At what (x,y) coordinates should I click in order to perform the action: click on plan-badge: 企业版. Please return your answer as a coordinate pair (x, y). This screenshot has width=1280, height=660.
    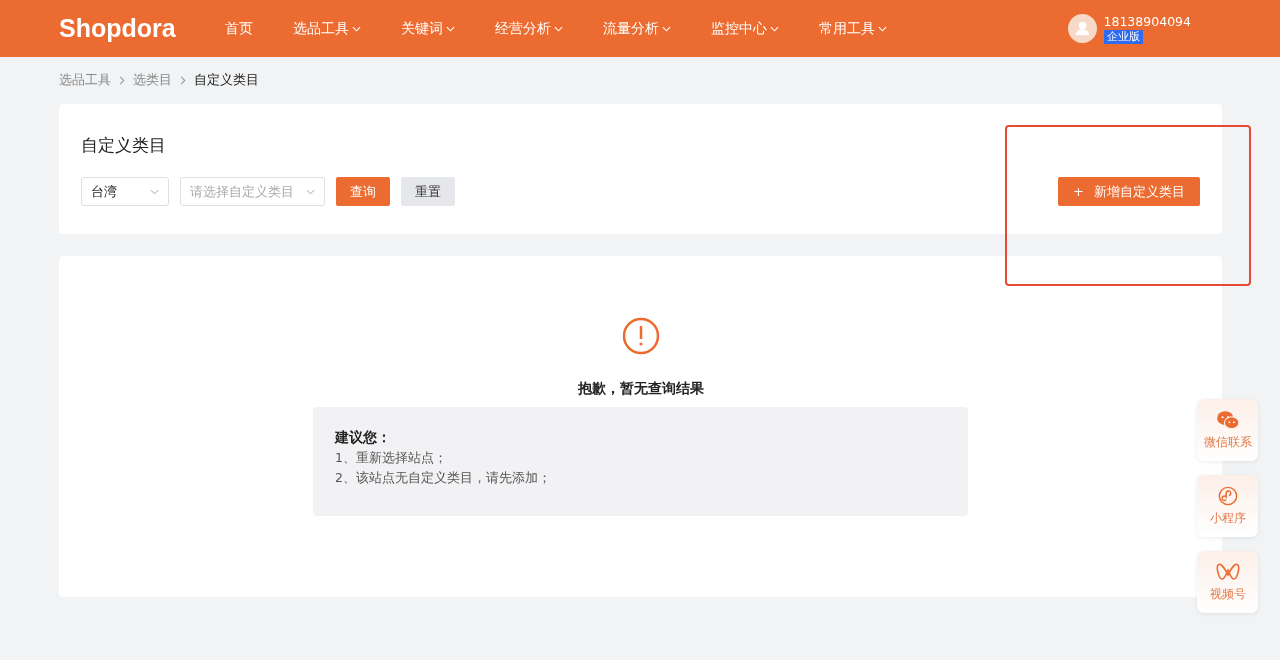
    Looking at the image, I should click on (1123, 36).